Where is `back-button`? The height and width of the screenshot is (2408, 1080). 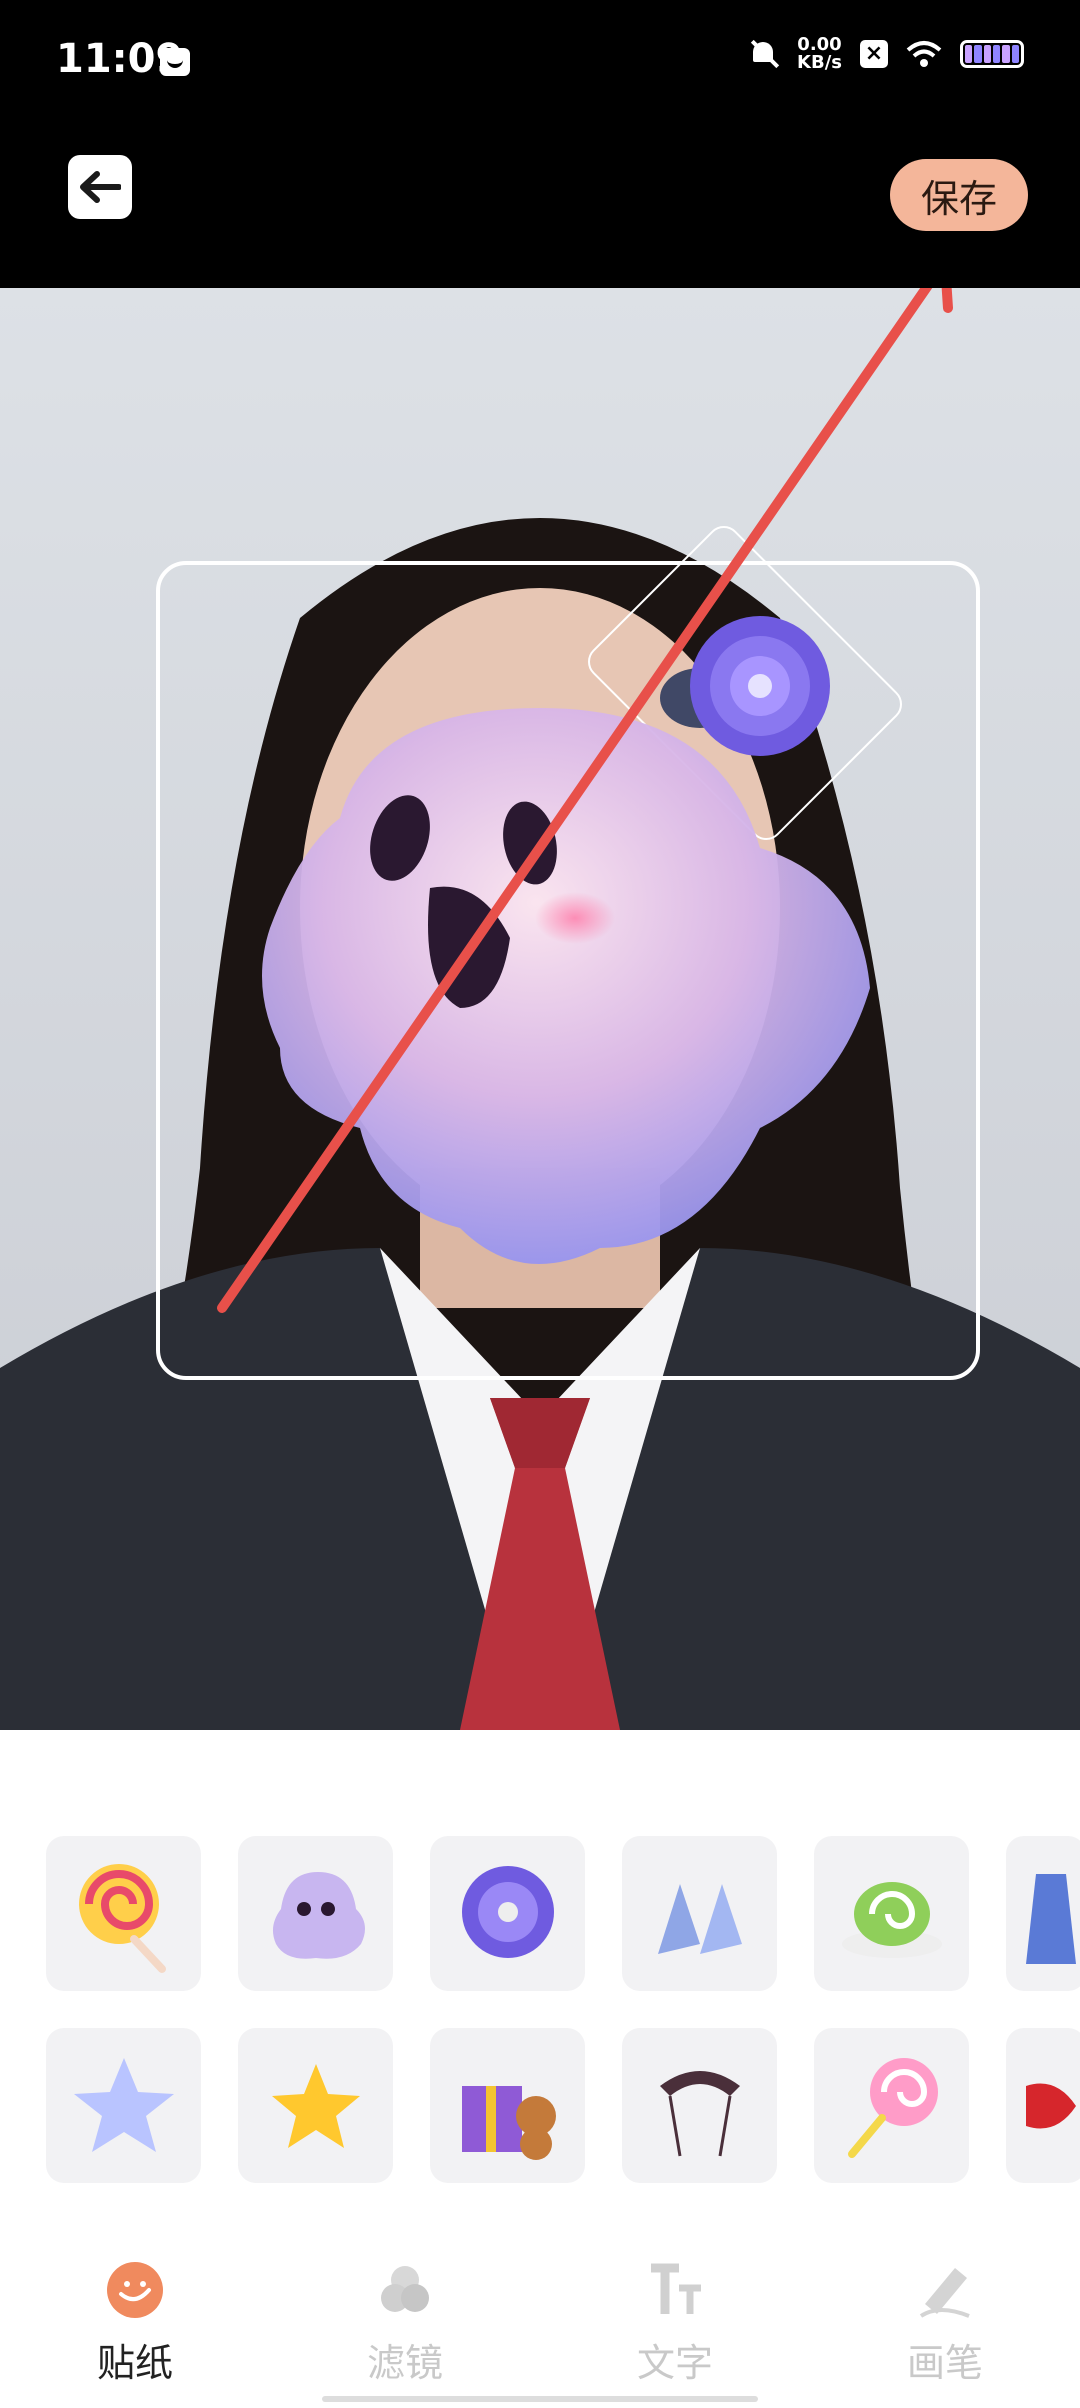 back-button is located at coordinates (100, 187).